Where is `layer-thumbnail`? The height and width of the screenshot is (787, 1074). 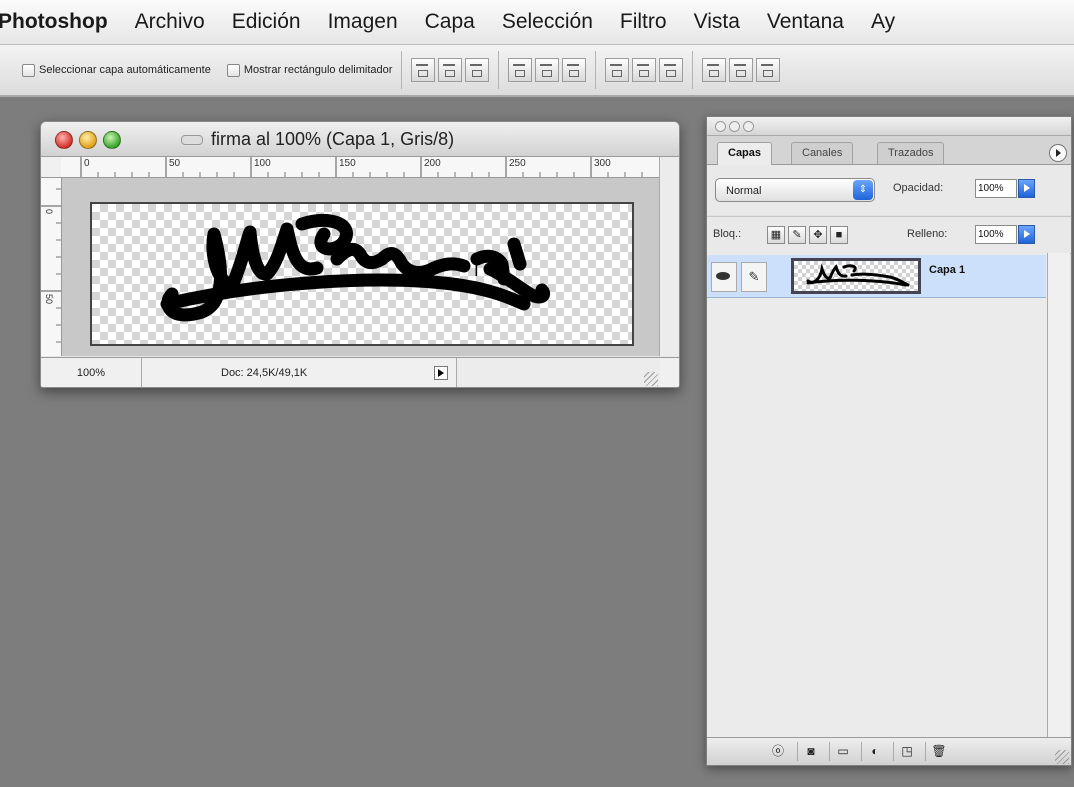 layer-thumbnail is located at coordinates (856, 276).